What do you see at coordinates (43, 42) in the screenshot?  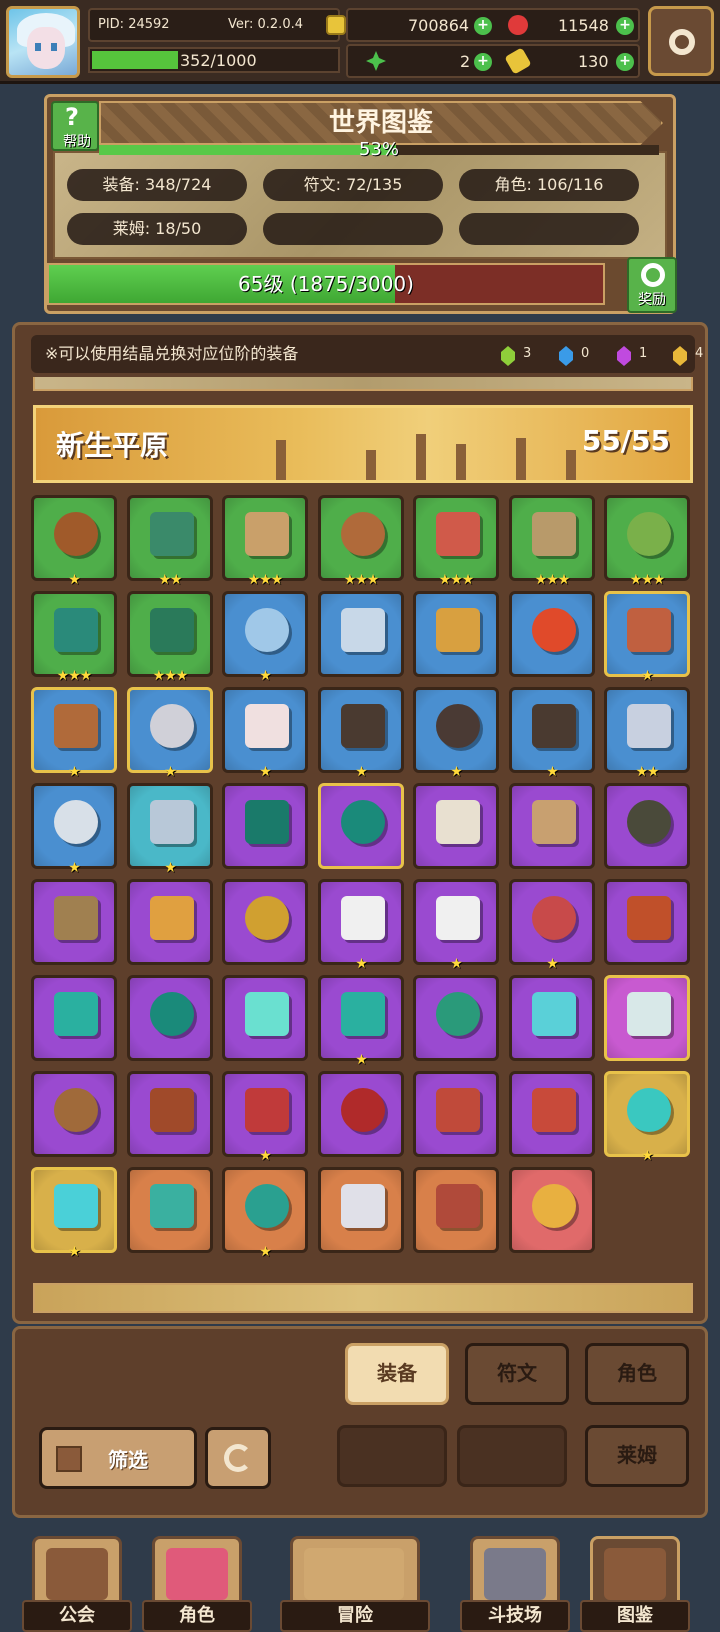 I see `player-avatar` at bounding box center [43, 42].